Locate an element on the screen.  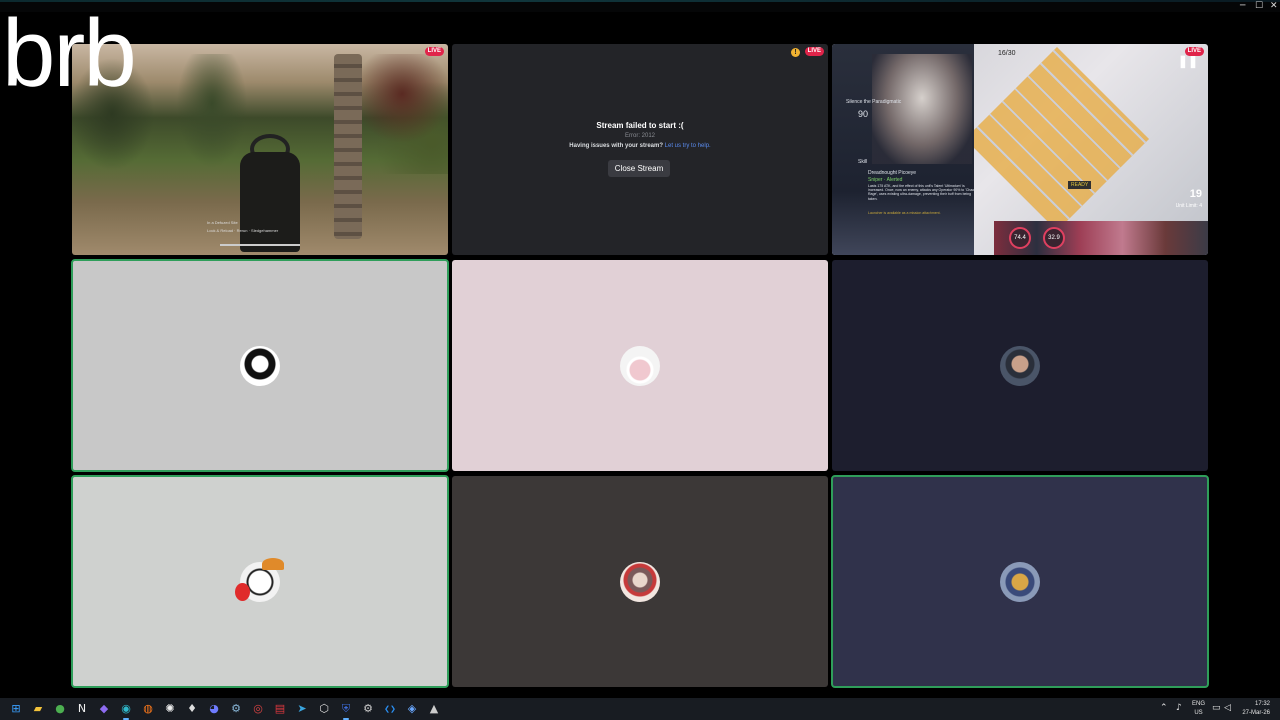
bitwarden-icon: ⛨ is located at coordinates (346, 710).